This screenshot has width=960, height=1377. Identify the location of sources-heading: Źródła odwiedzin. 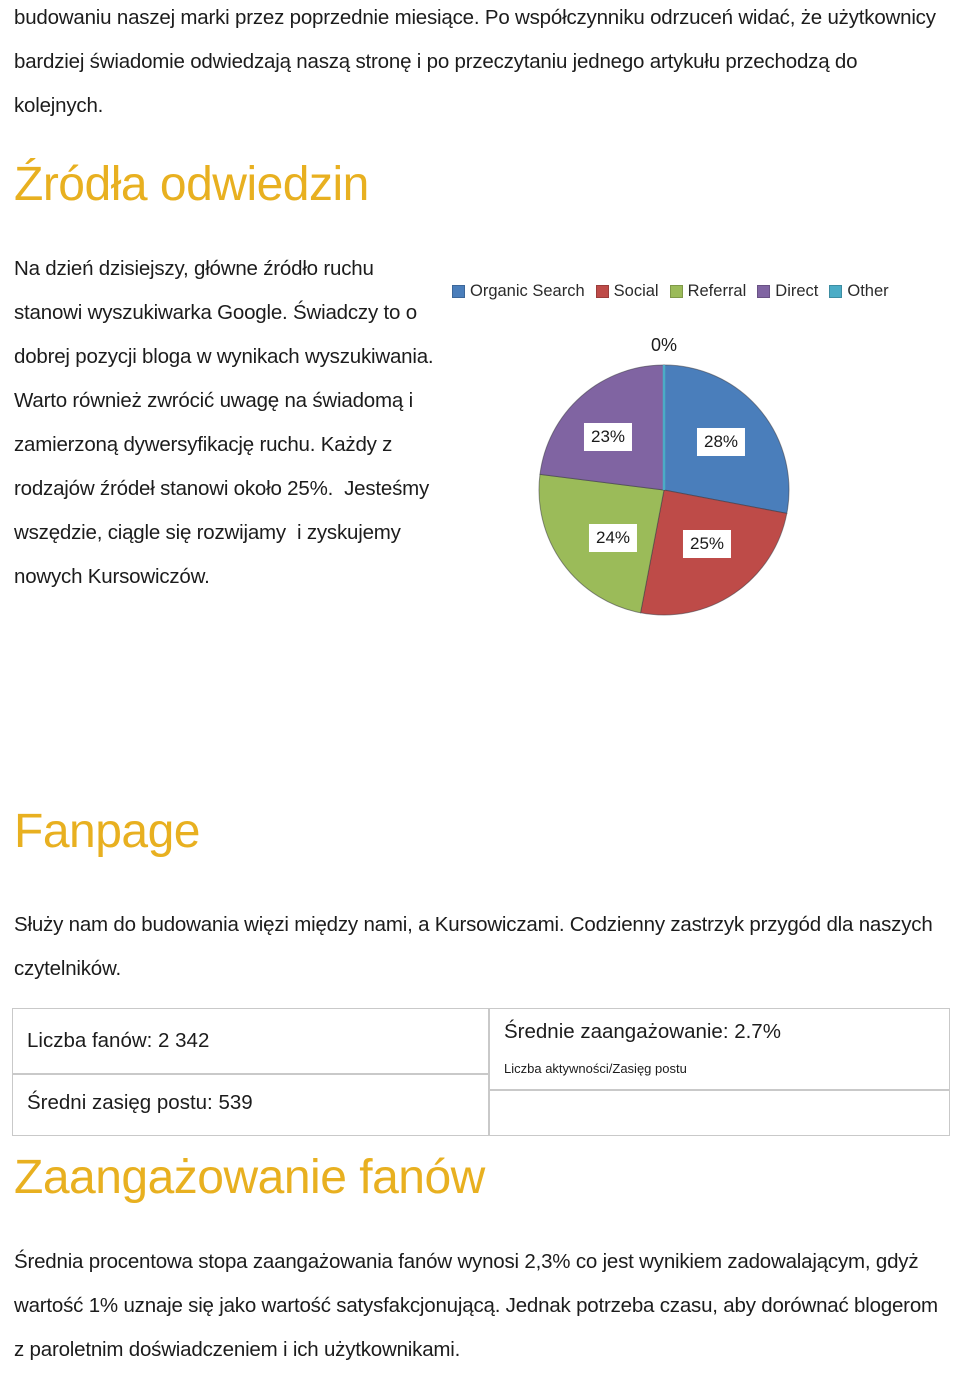
(191, 184).